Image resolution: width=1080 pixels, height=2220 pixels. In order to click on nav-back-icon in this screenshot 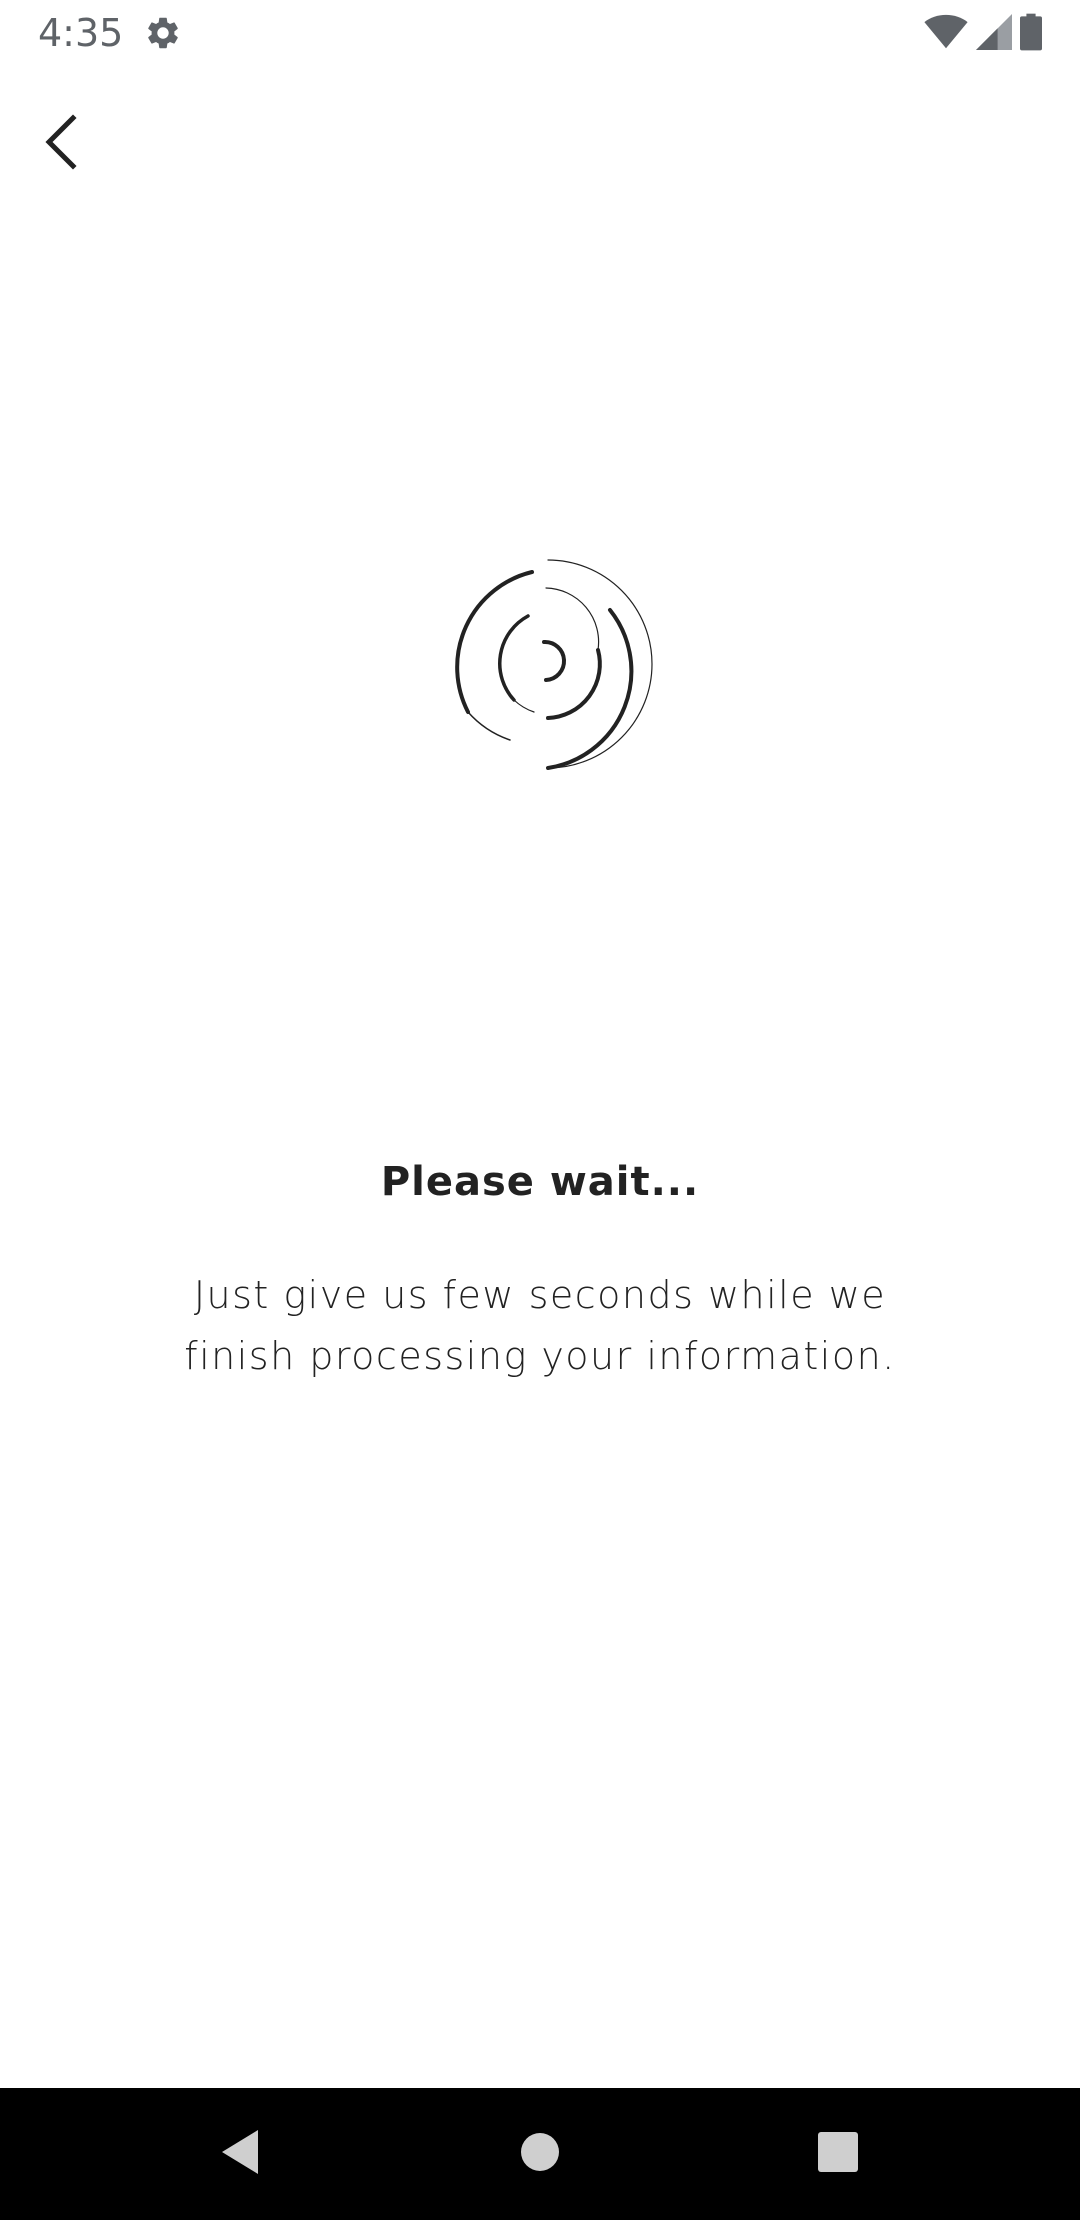, I will do `click(240, 2154)`.